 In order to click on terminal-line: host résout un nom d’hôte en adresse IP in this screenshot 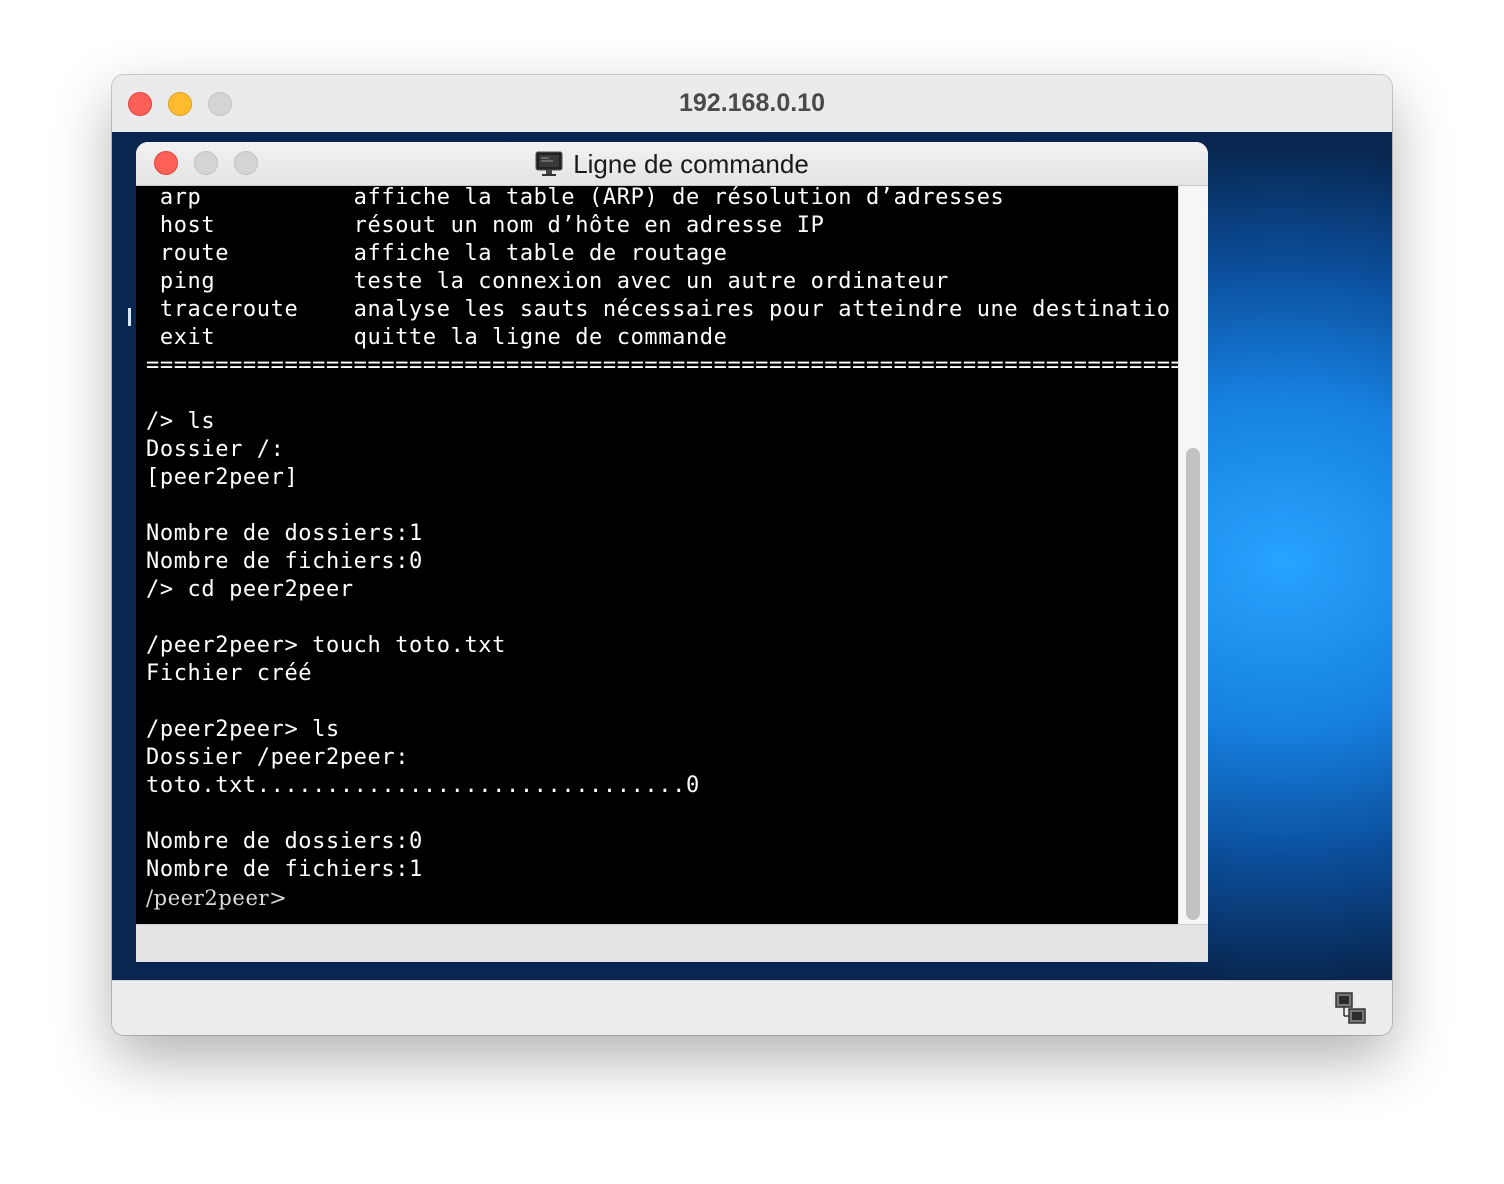, I will do `click(485, 225)`.